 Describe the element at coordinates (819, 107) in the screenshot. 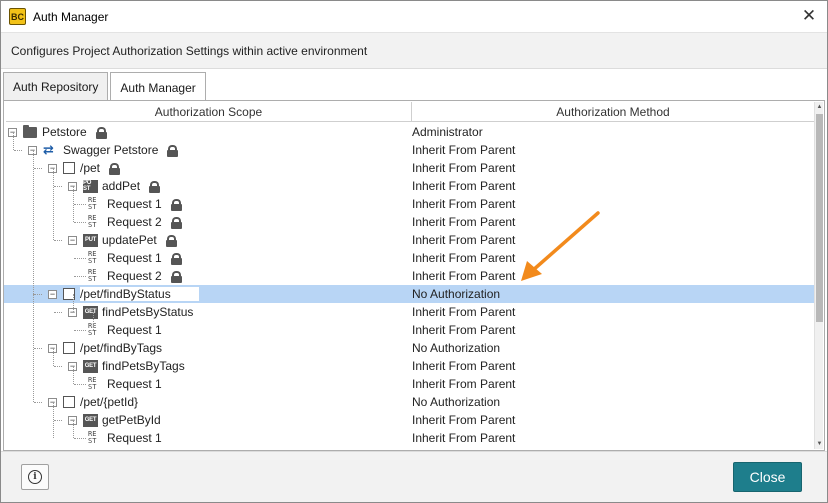

I see `scroll-up-icon: ▲` at that location.